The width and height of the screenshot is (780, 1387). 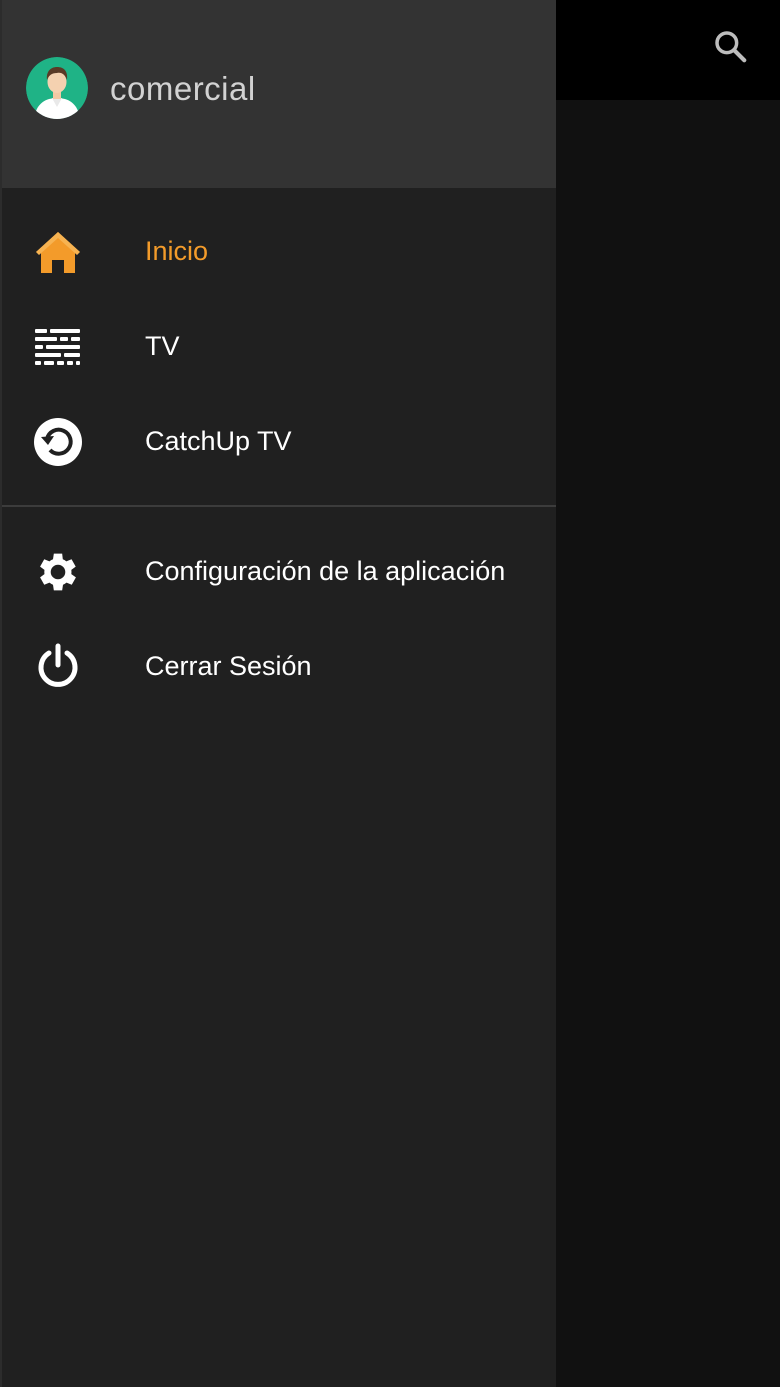 What do you see at coordinates (279, 251) in the screenshot?
I see `menu-item-inicio: Inicio` at bounding box center [279, 251].